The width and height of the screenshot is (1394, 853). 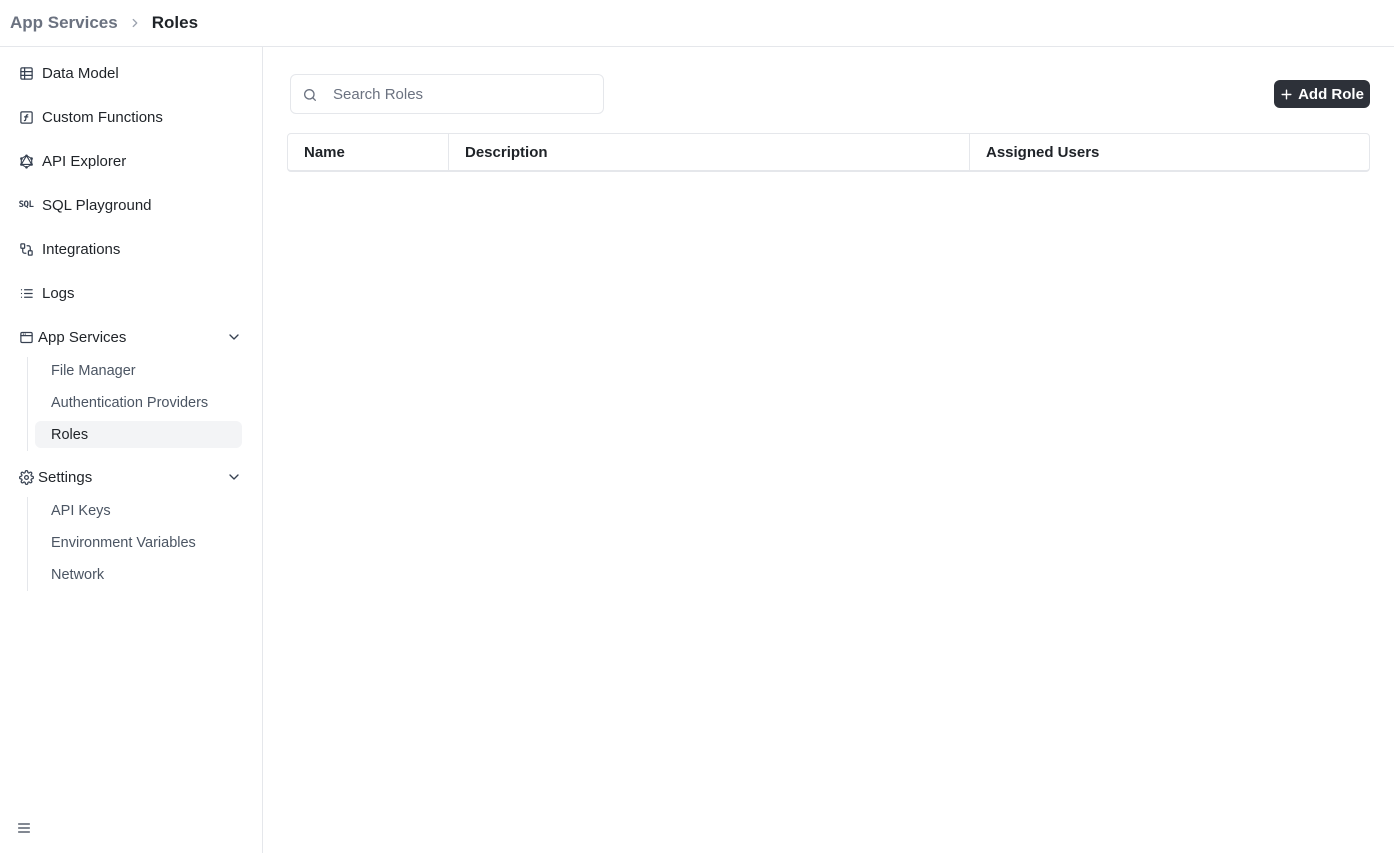 What do you see at coordinates (80, 73) in the screenshot?
I see `sidebar-item-label: Data Model` at bounding box center [80, 73].